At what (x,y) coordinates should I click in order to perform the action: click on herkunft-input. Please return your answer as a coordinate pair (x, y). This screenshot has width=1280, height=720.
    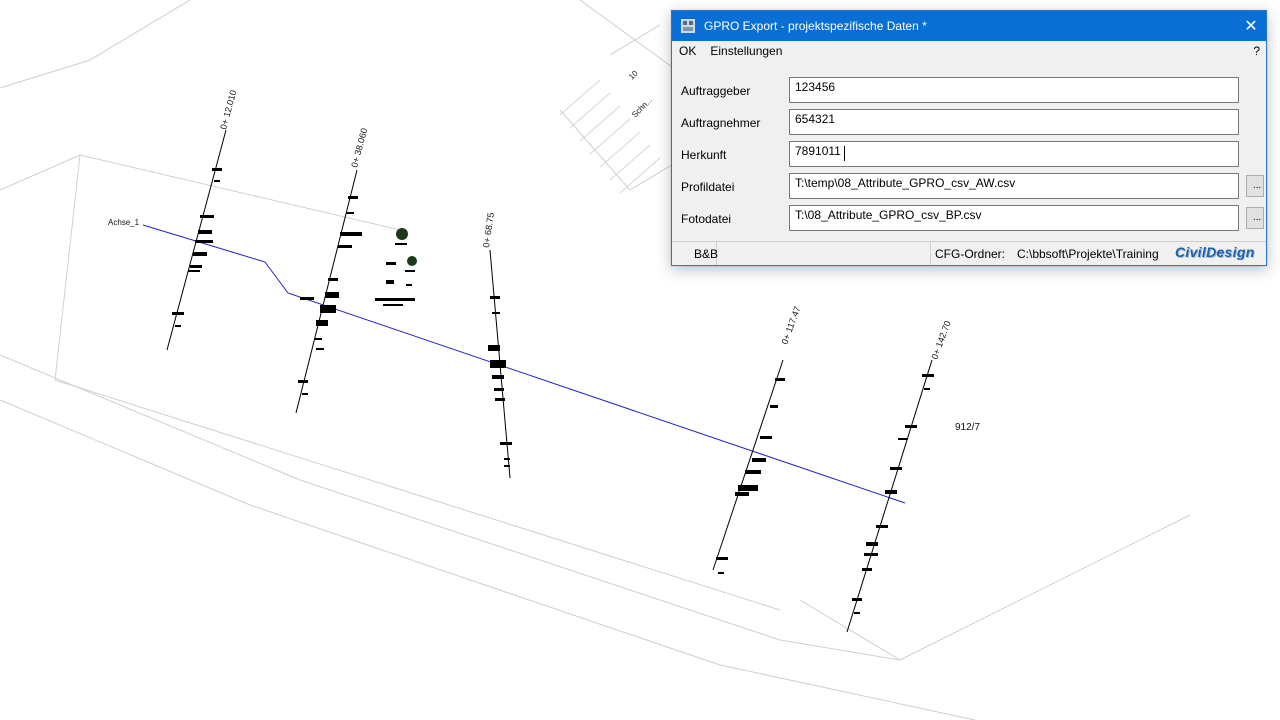
    Looking at the image, I should click on (1014, 154).